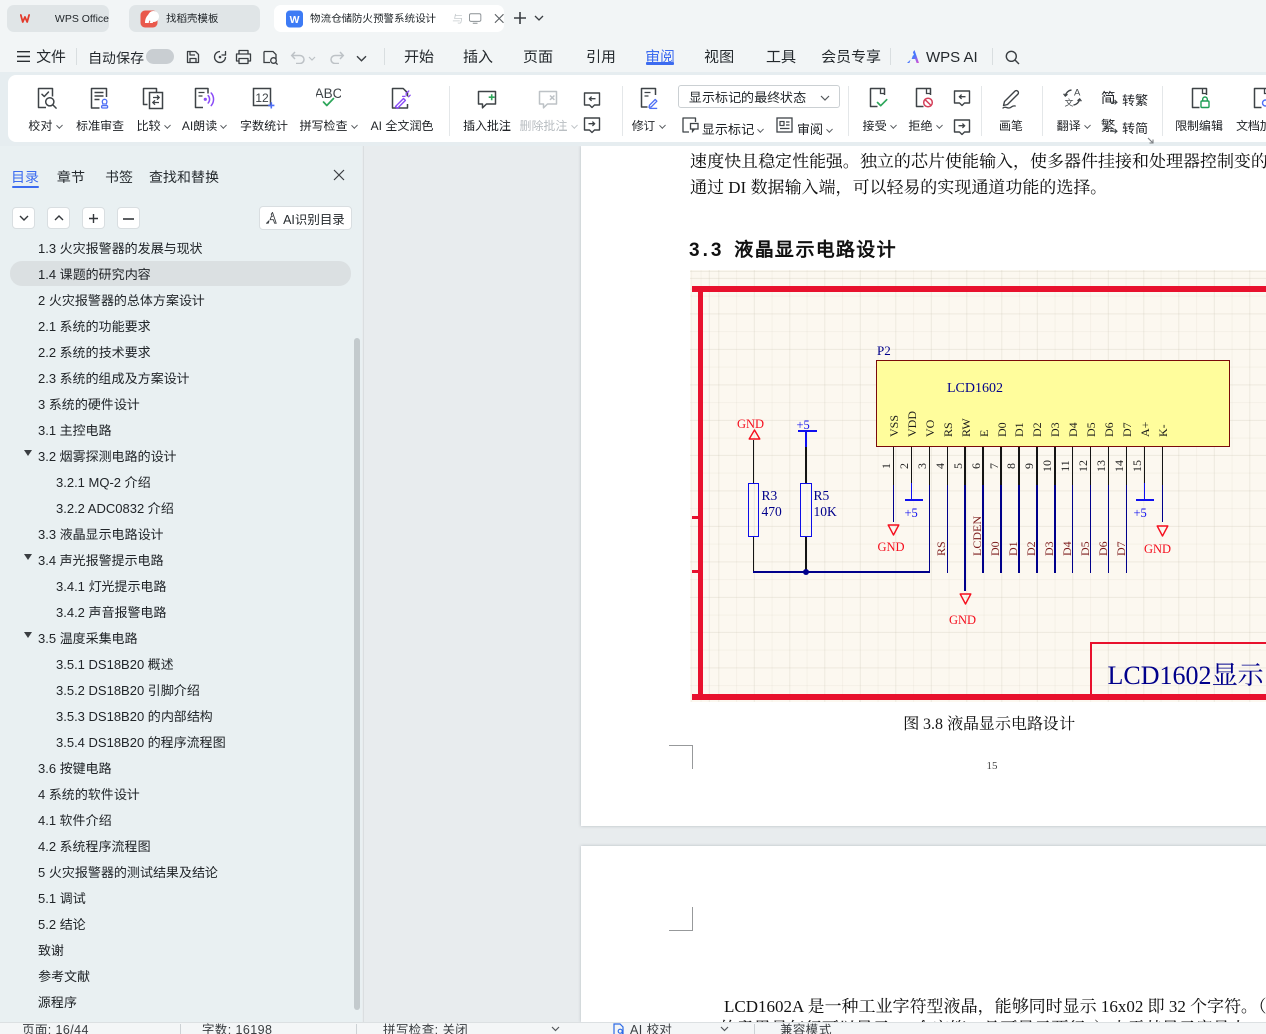  What do you see at coordinates (1070, 102) in the screenshot?
I see `svg-text: 文` at bounding box center [1070, 102].